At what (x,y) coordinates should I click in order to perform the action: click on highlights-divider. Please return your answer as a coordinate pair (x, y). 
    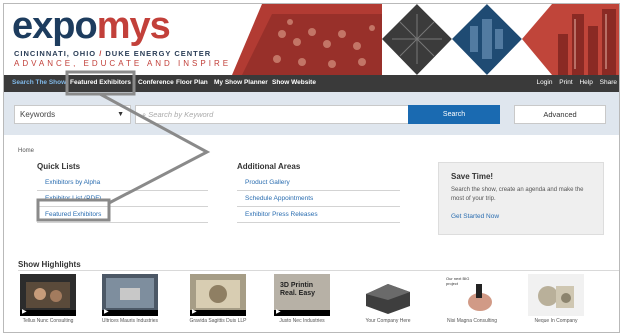
    Looking at the image, I should click on (318, 270).